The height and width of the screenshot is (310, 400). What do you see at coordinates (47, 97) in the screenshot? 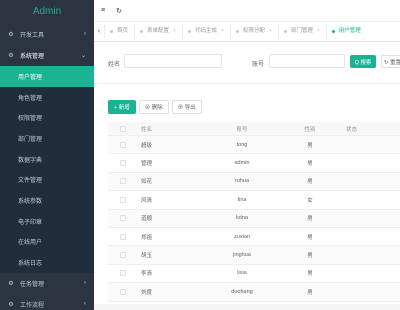
I see `sidebar-item-roles: 角色管理` at bounding box center [47, 97].